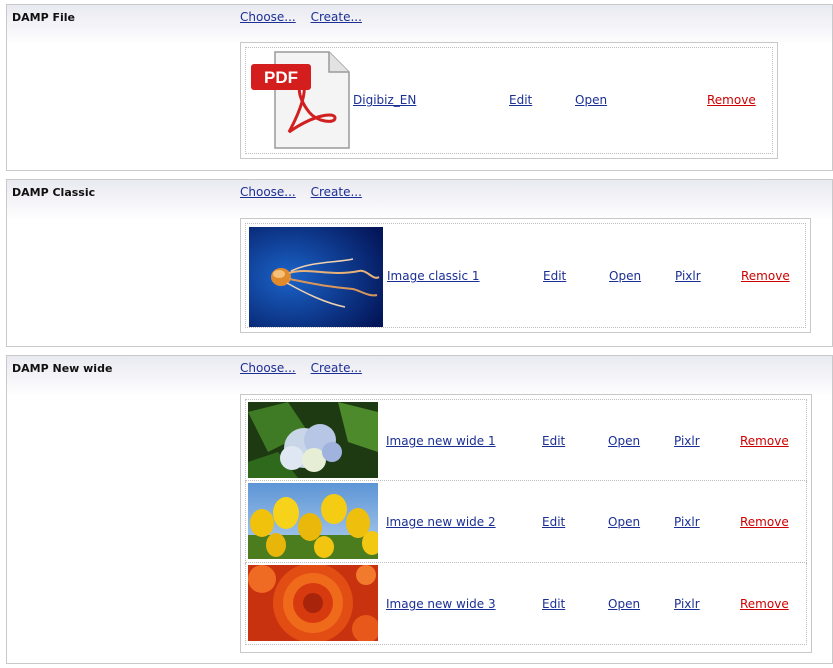 The width and height of the screenshot is (833, 668). What do you see at coordinates (281, 77) in the screenshot?
I see `pdf-badge-text: PDF` at bounding box center [281, 77].